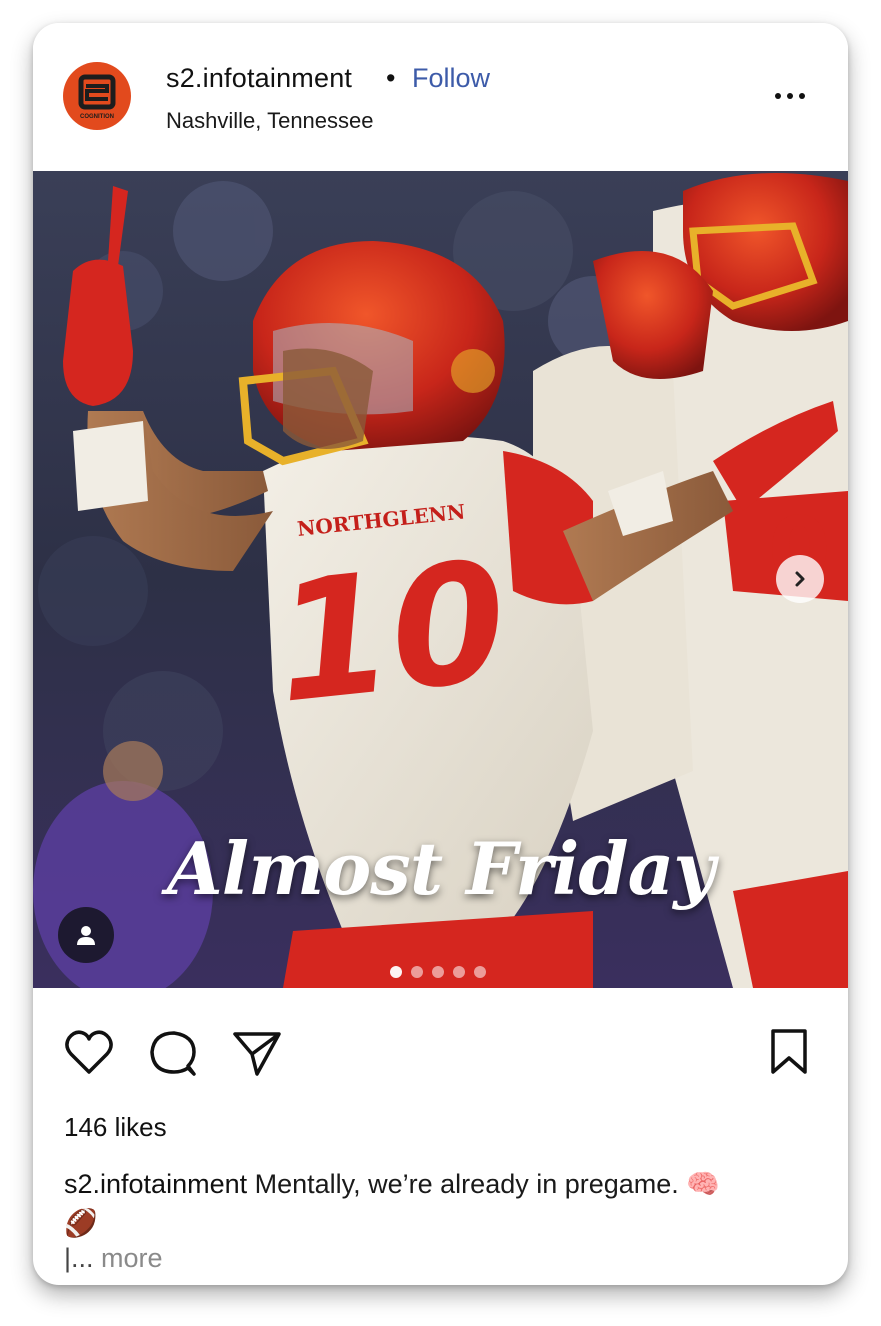  Describe the element at coordinates (115, 1127) in the screenshot. I see `likes-count: 146 likes` at that location.